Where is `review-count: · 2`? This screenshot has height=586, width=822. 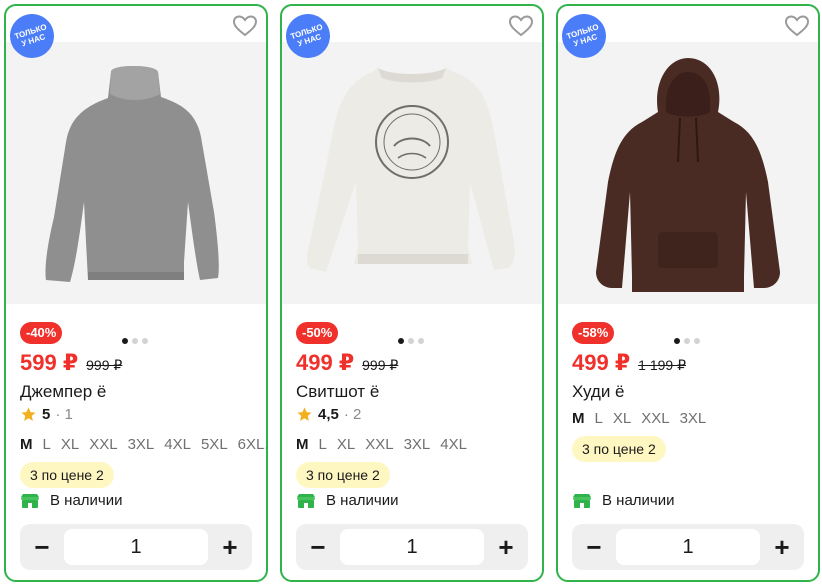 review-count: · 2 is located at coordinates (352, 414).